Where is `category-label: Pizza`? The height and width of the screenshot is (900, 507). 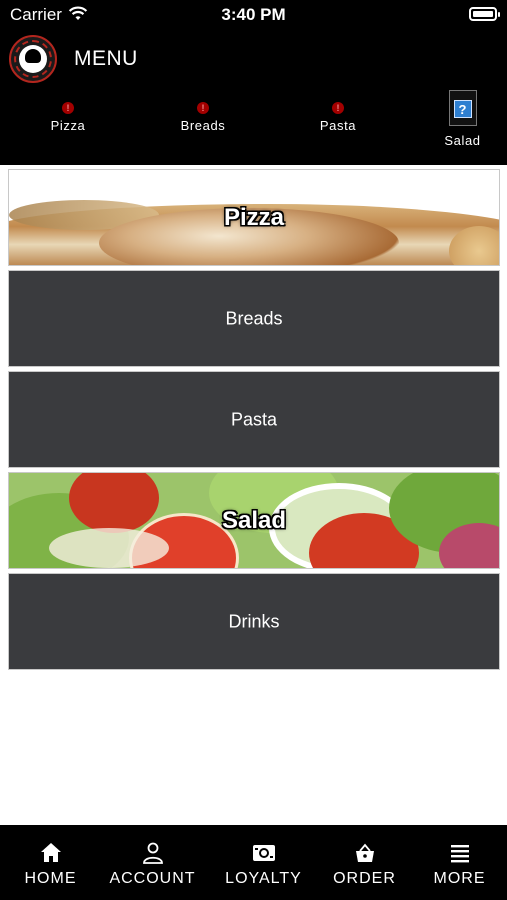 category-label: Pizza is located at coordinates (68, 125).